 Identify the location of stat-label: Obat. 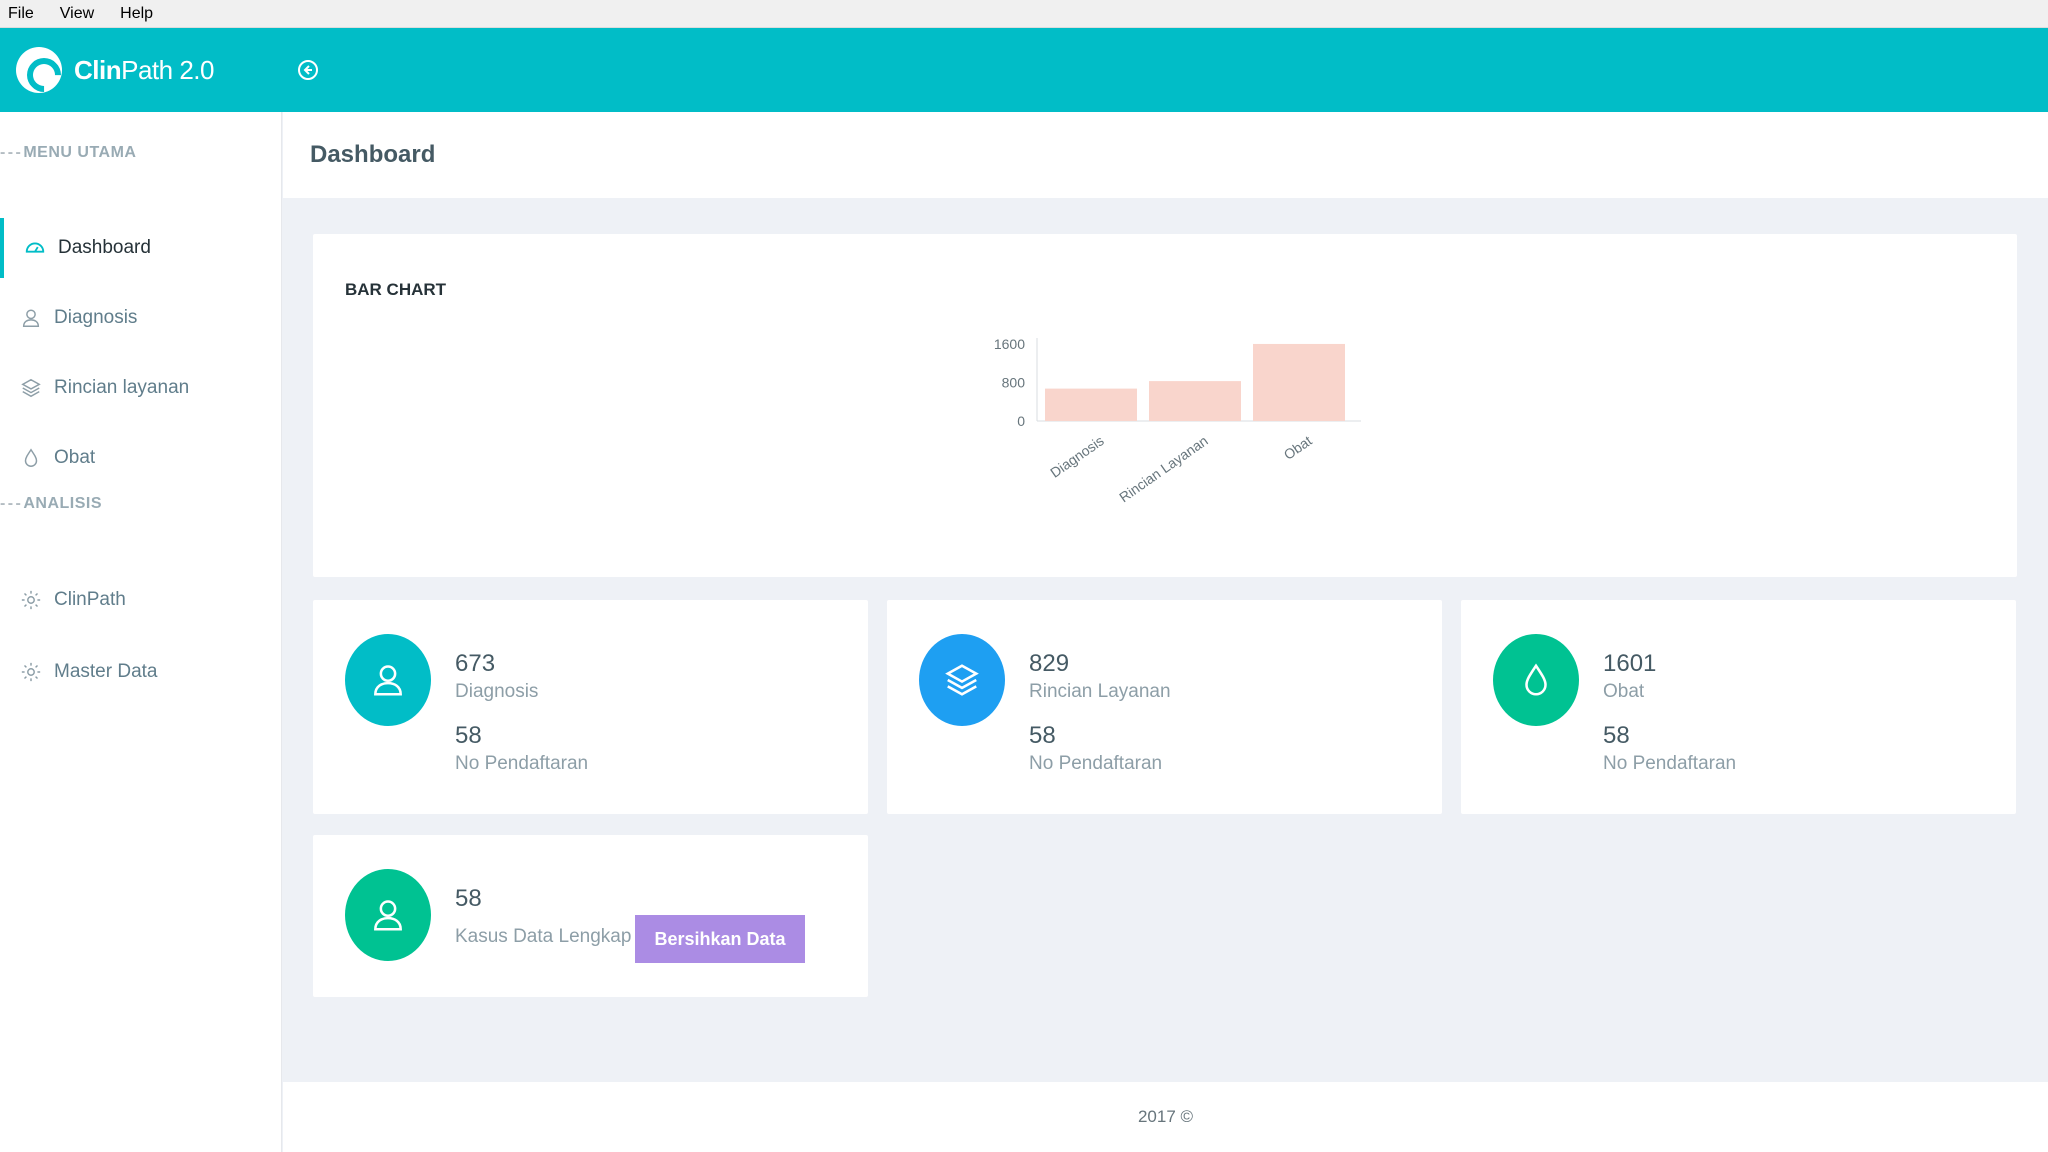
(1624, 691).